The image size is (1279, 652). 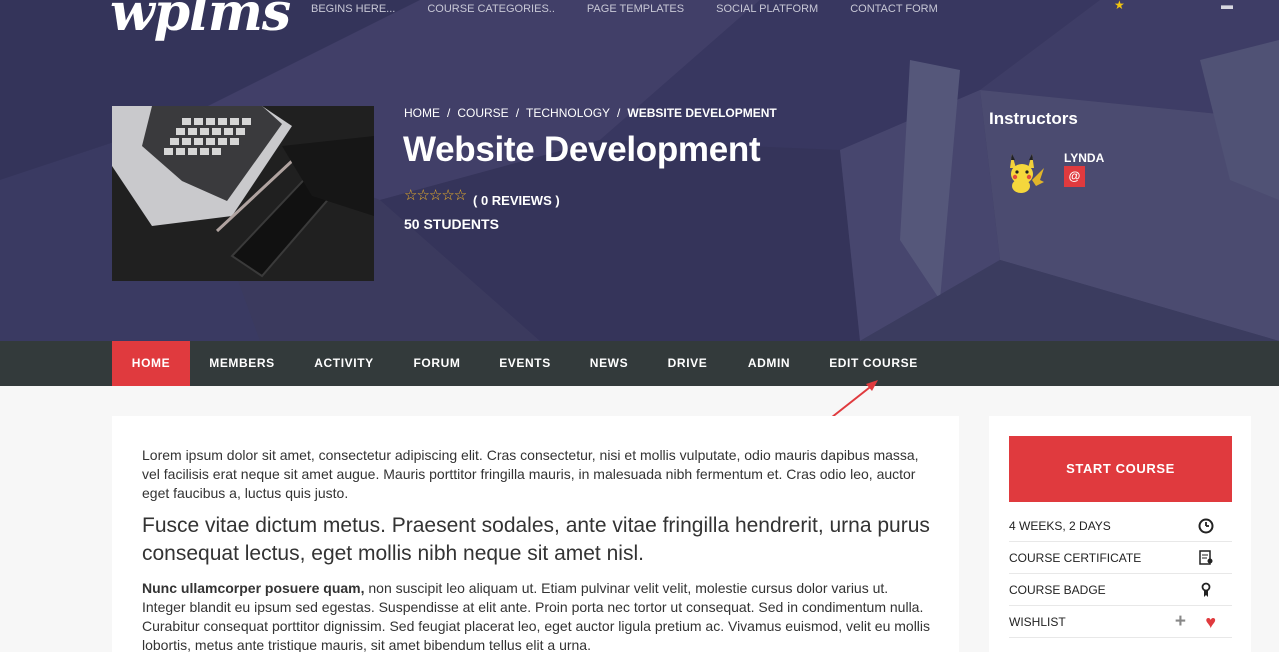 What do you see at coordinates (1227, 6) in the screenshot?
I see `cart-icon: ▬` at bounding box center [1227, 6].